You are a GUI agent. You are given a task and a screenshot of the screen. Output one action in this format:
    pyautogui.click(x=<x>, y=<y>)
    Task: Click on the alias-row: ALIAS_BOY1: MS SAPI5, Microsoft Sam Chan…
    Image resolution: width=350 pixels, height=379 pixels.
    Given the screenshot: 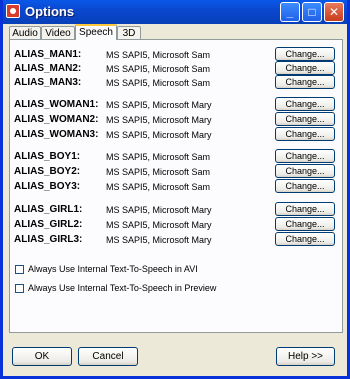 What is the action you would take?
    pyautogui.click(x=177, y=157)
    